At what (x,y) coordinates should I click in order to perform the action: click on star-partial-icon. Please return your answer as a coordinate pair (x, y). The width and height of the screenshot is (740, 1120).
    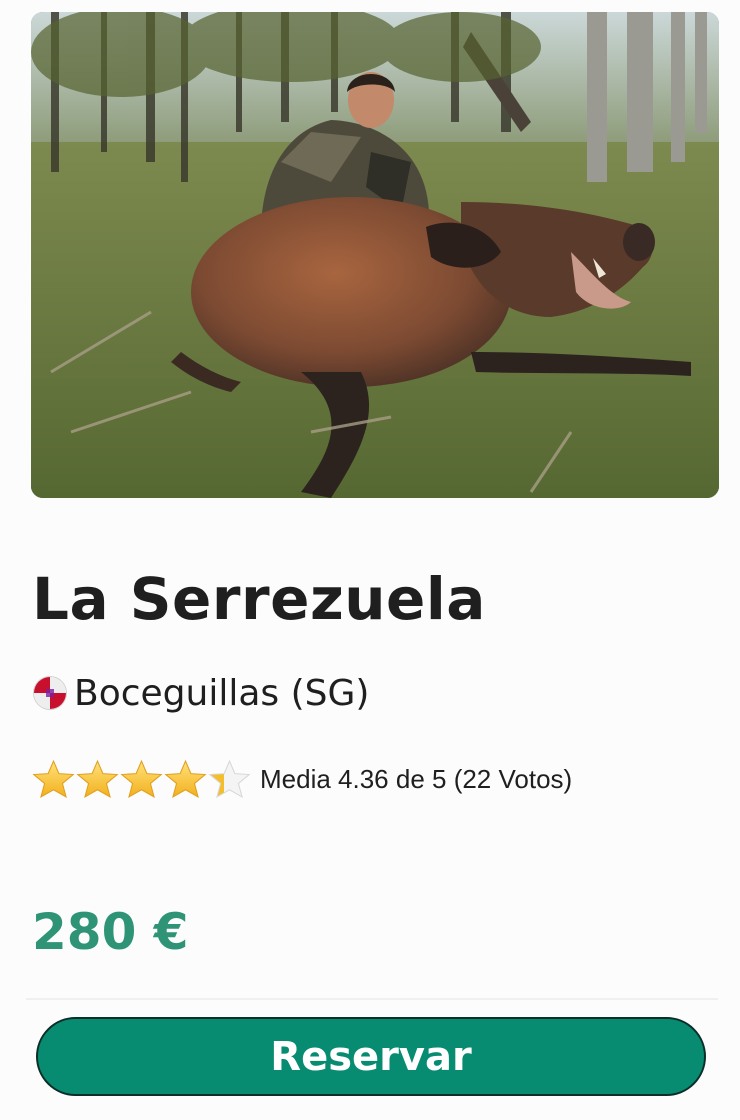
    Looking at the image, I should click on (229, 779).